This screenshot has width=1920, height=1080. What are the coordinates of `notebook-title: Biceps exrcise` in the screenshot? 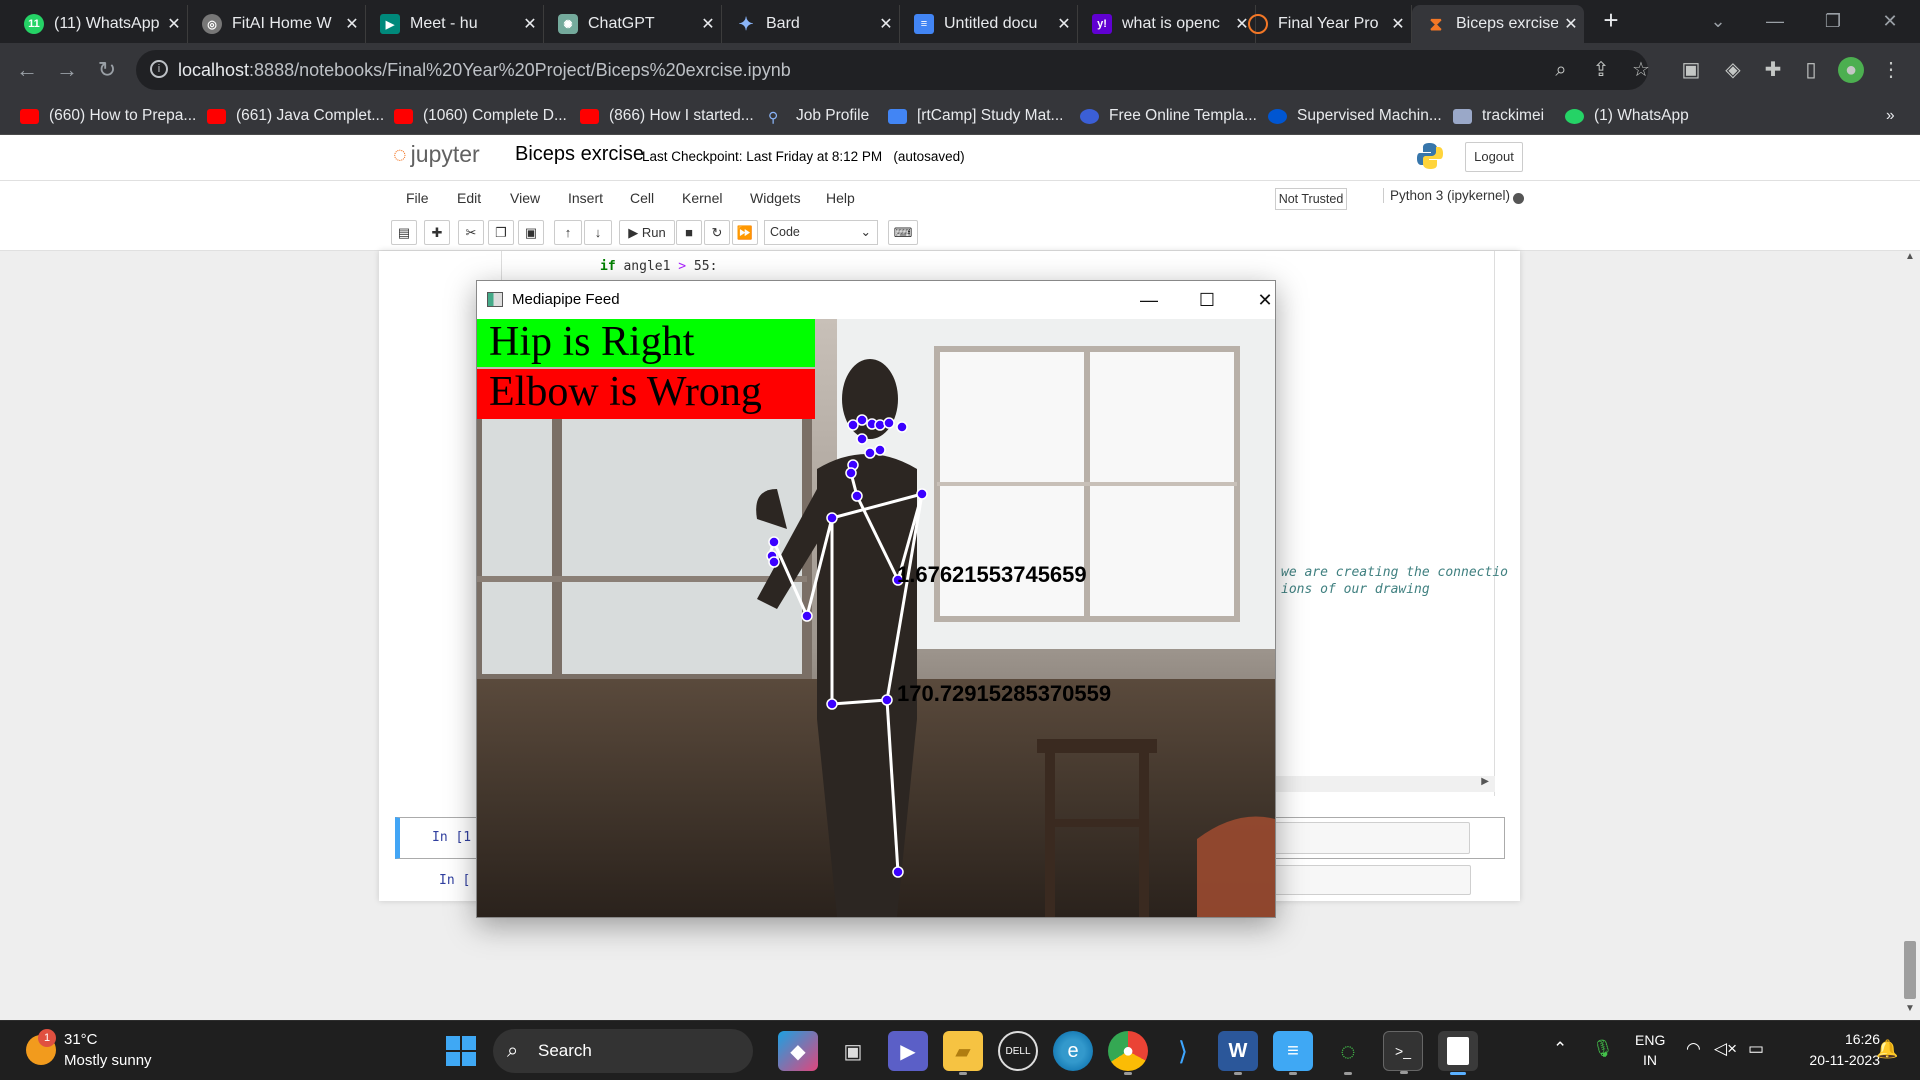 It's located at (579, 154).